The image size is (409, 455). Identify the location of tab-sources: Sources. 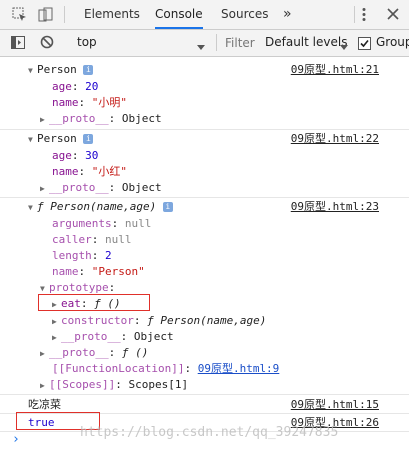
(244, 14).